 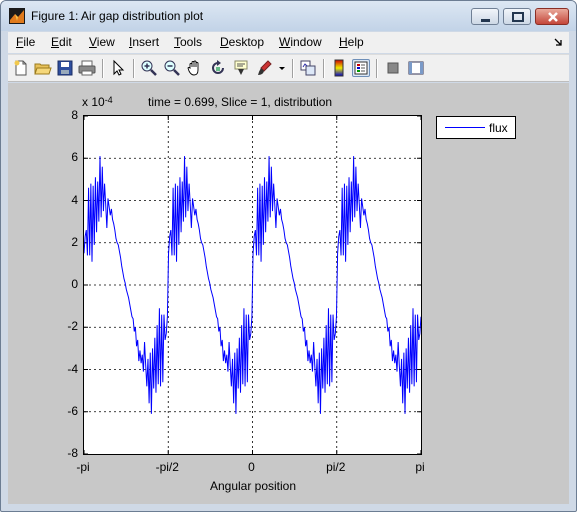 I want to click on open-file-icon, so click(x=43, y=68).